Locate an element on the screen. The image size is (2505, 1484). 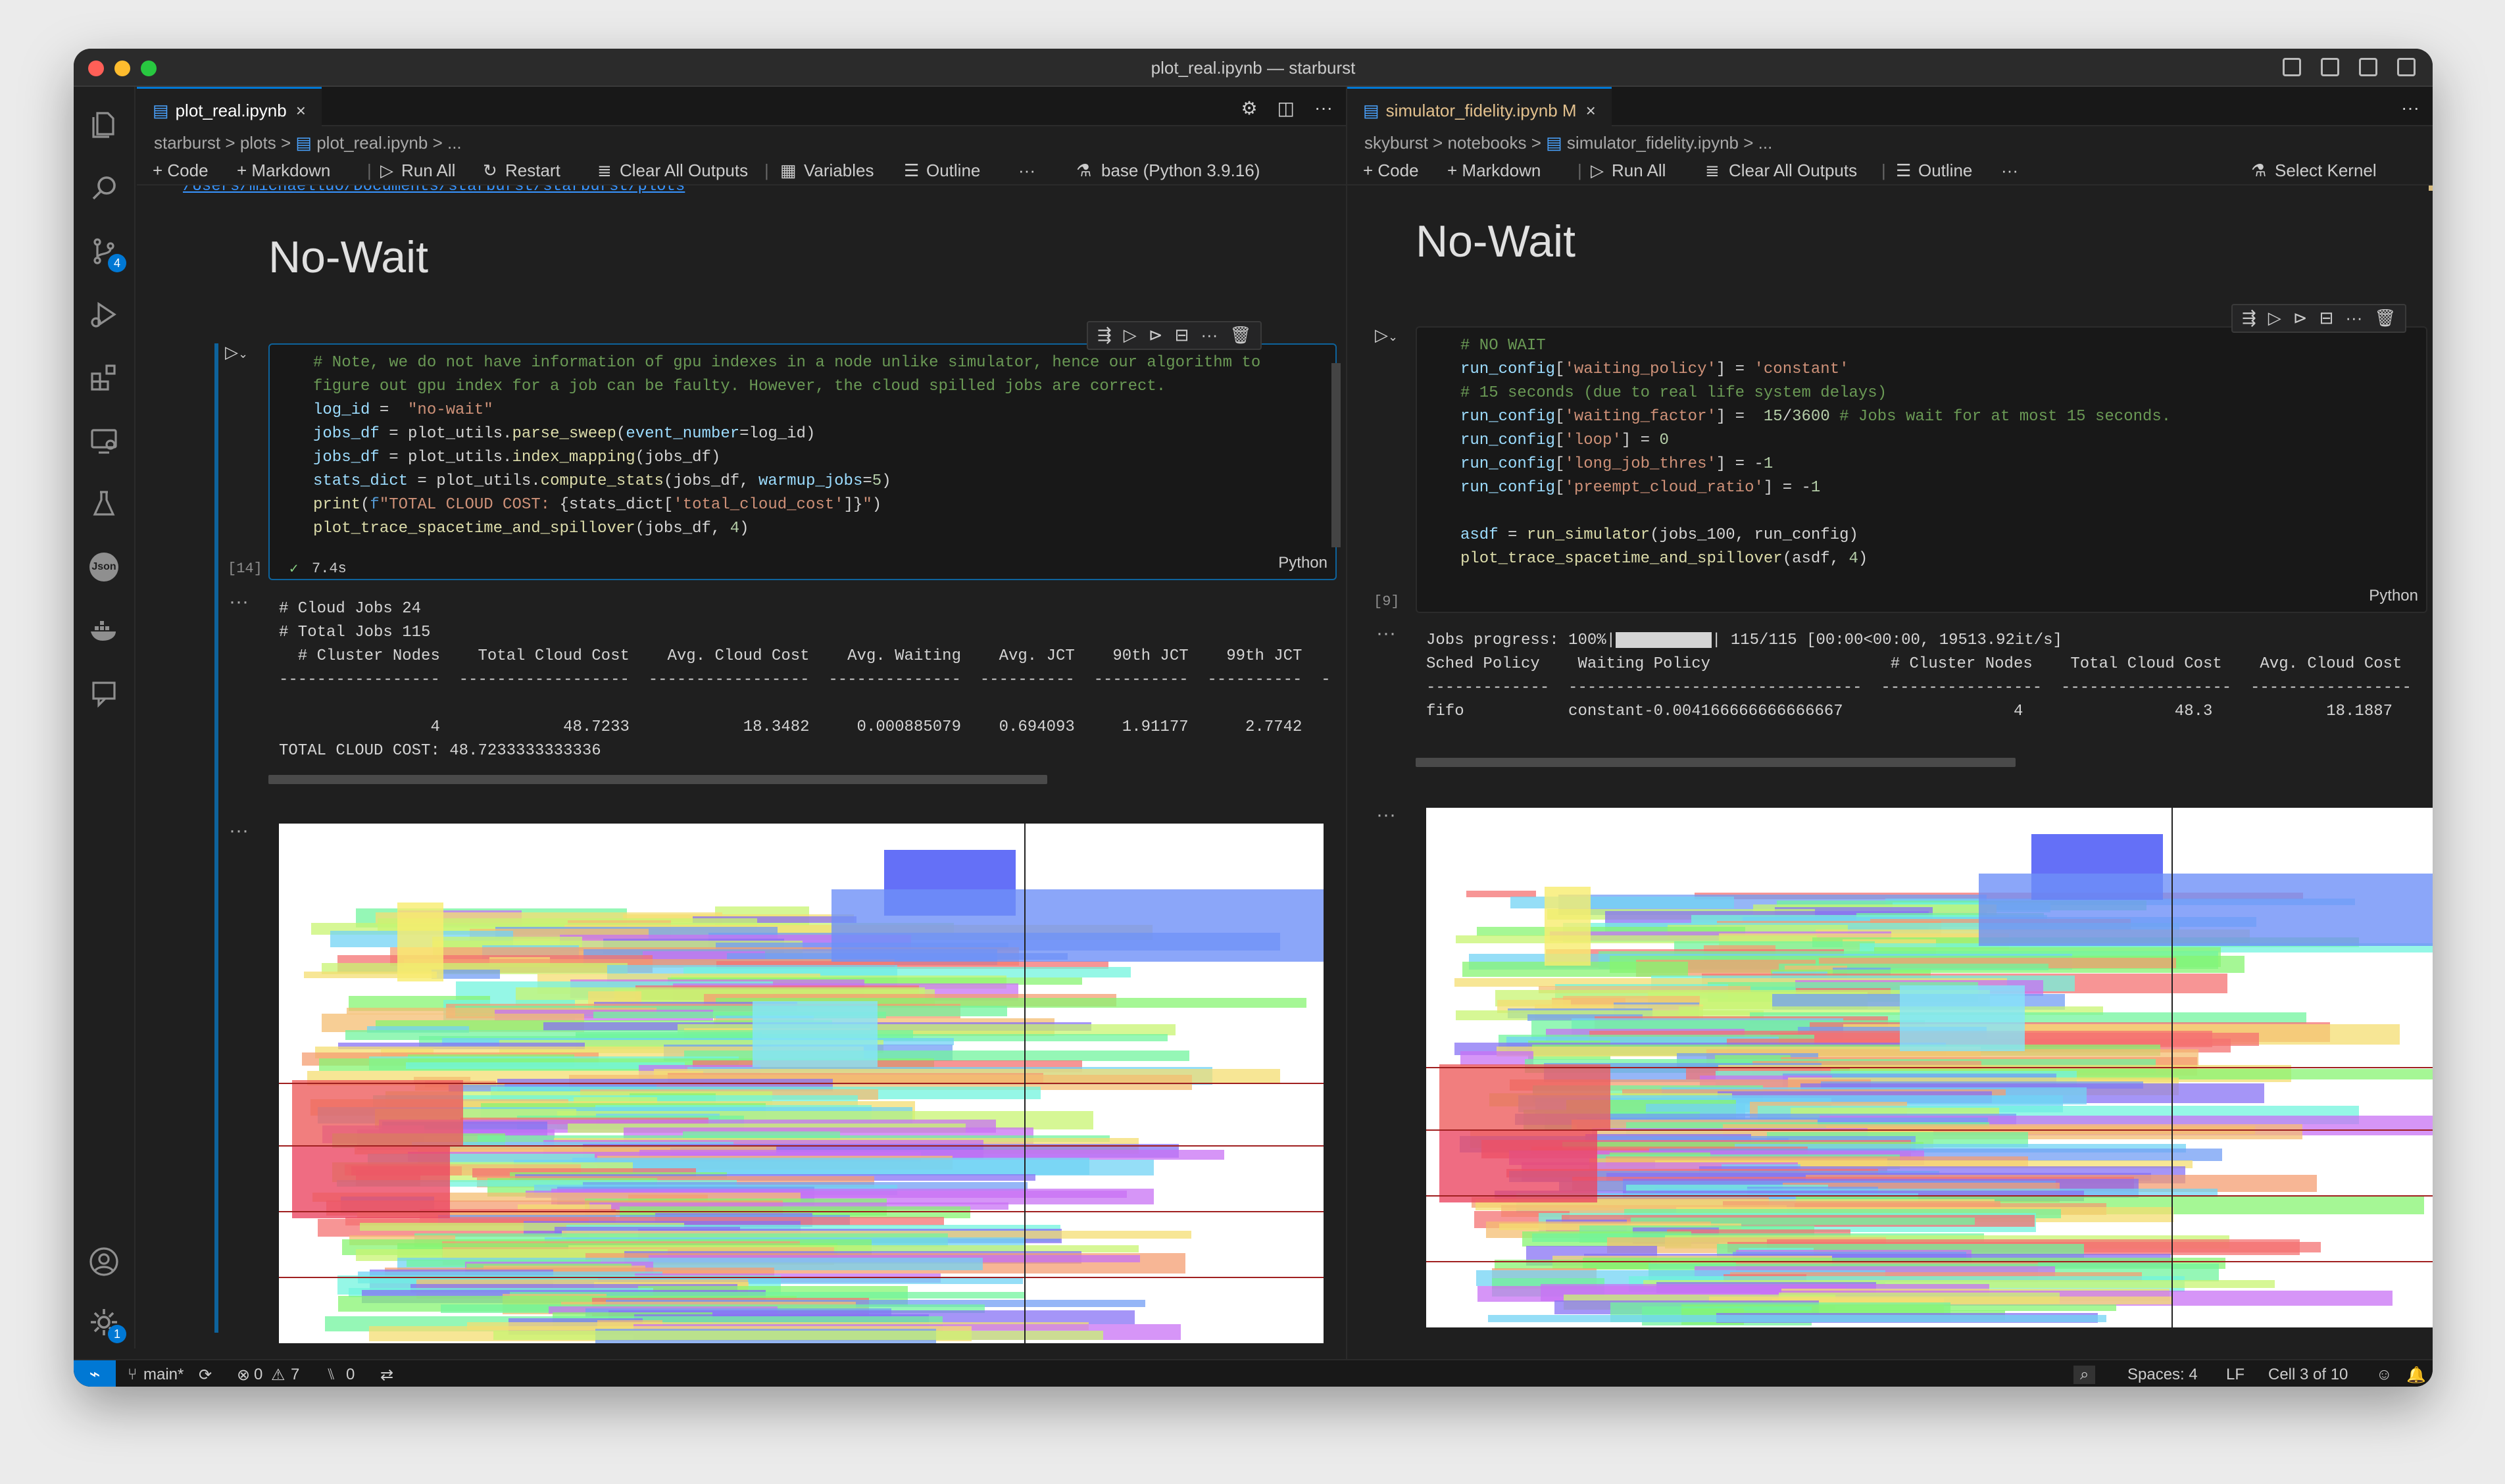
run-below-icon: ⊳ is located at coordinates (2300, 318).